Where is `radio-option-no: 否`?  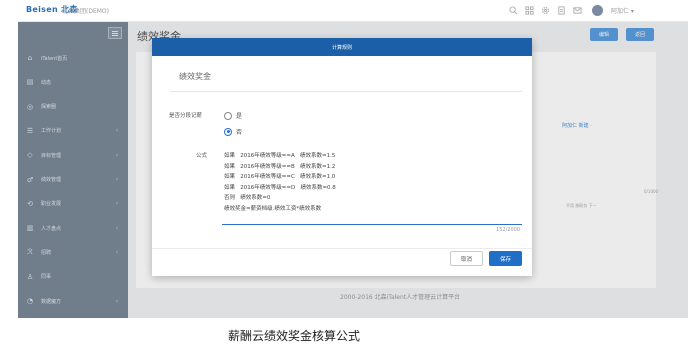
radio-option-no: 否 is located at coordinates (233, 131).